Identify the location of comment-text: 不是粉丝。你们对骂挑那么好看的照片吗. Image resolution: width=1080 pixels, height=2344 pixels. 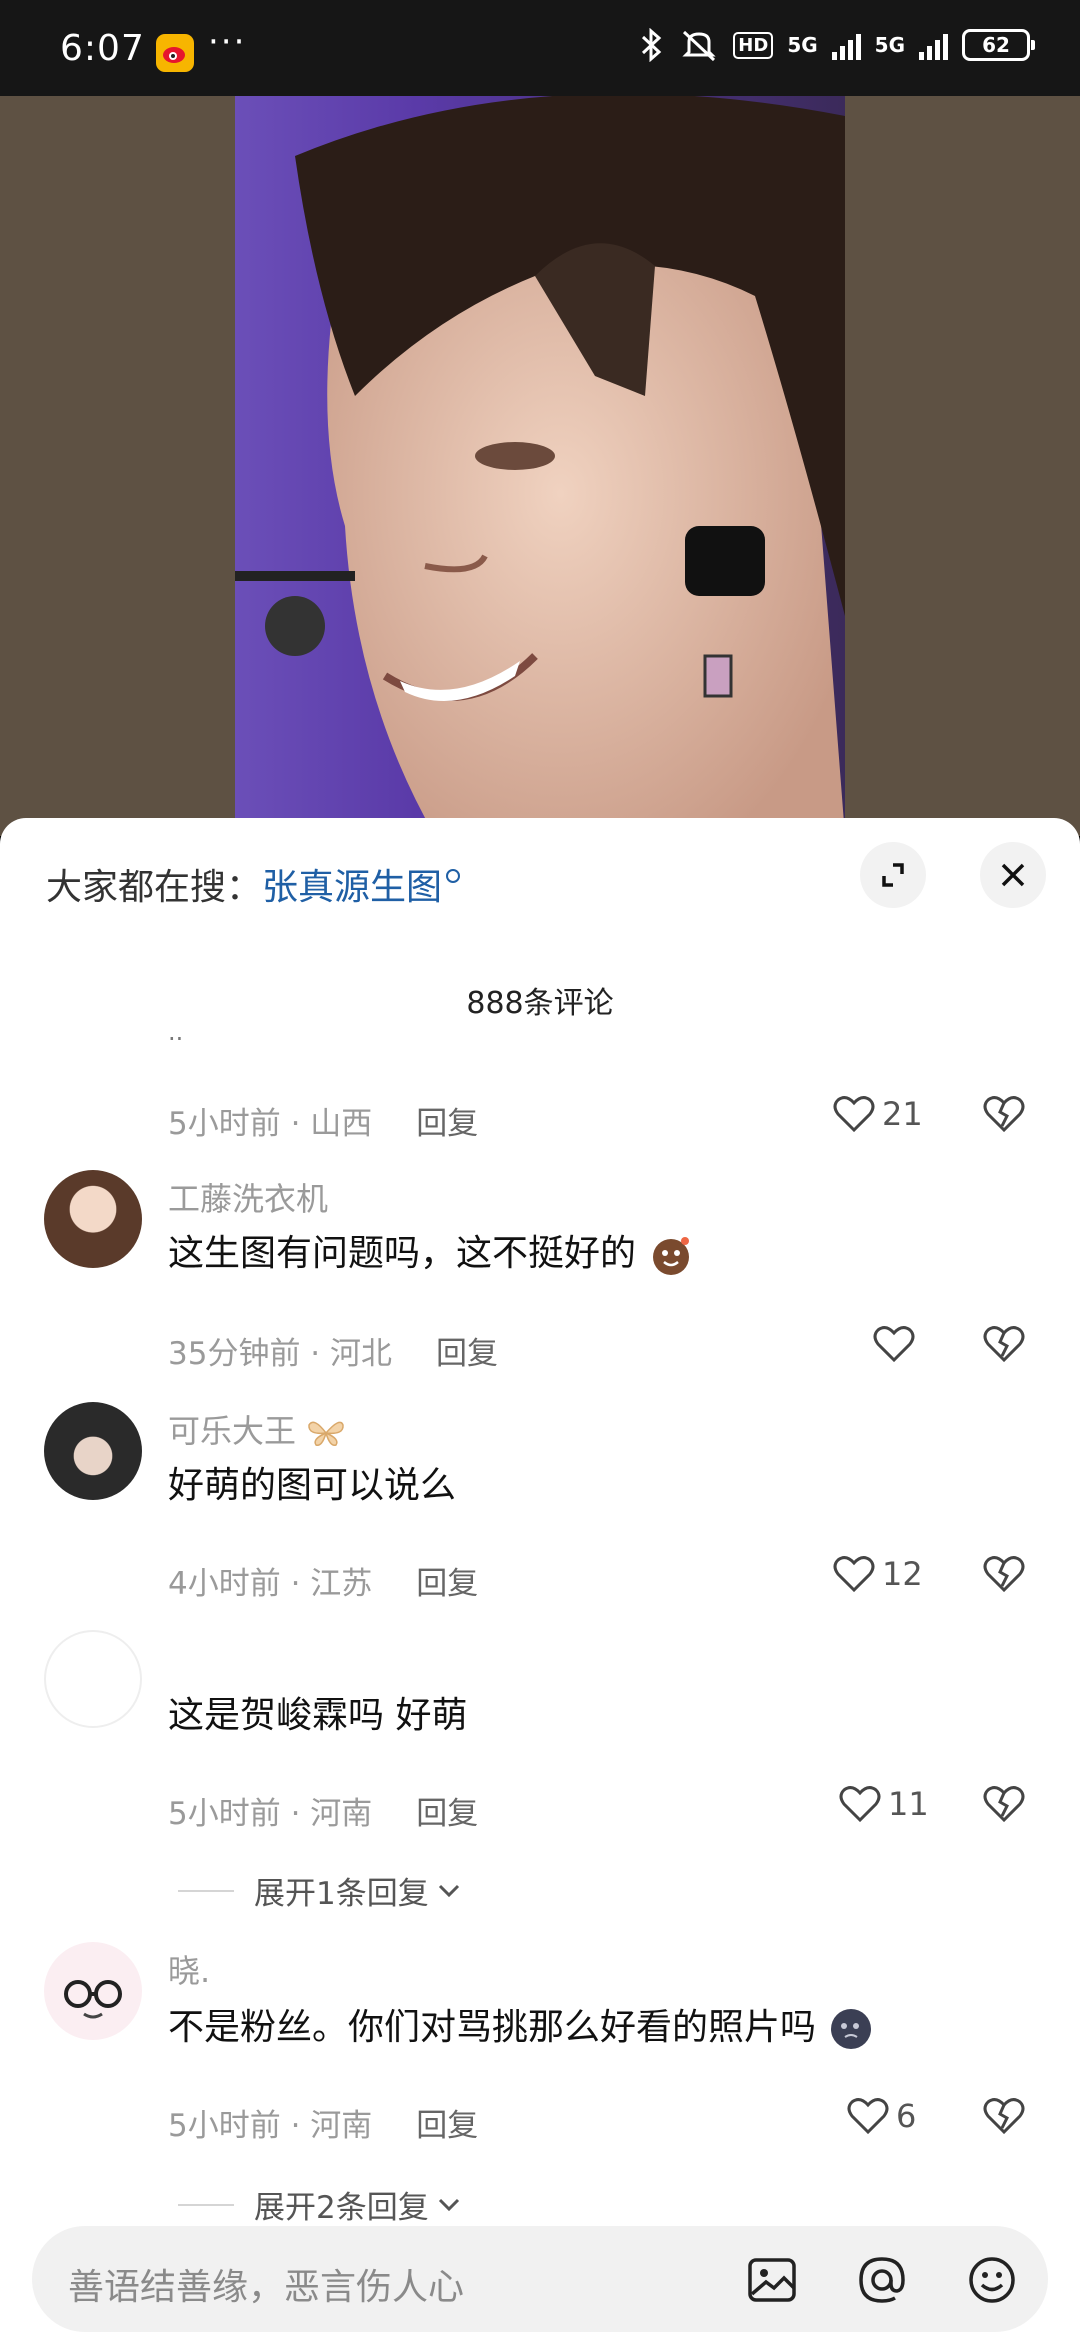
(521, 2025).